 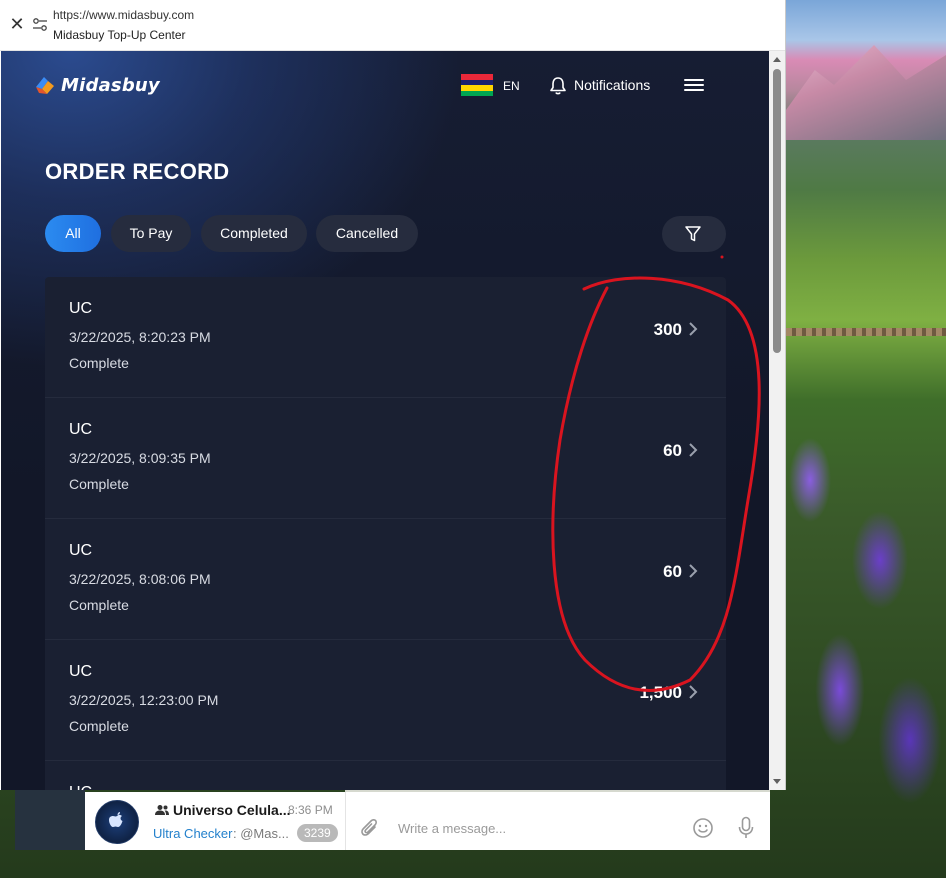 I want to click on order-date: 3/22/2025, 12:23:00 PM, so click(x=144, y=700).